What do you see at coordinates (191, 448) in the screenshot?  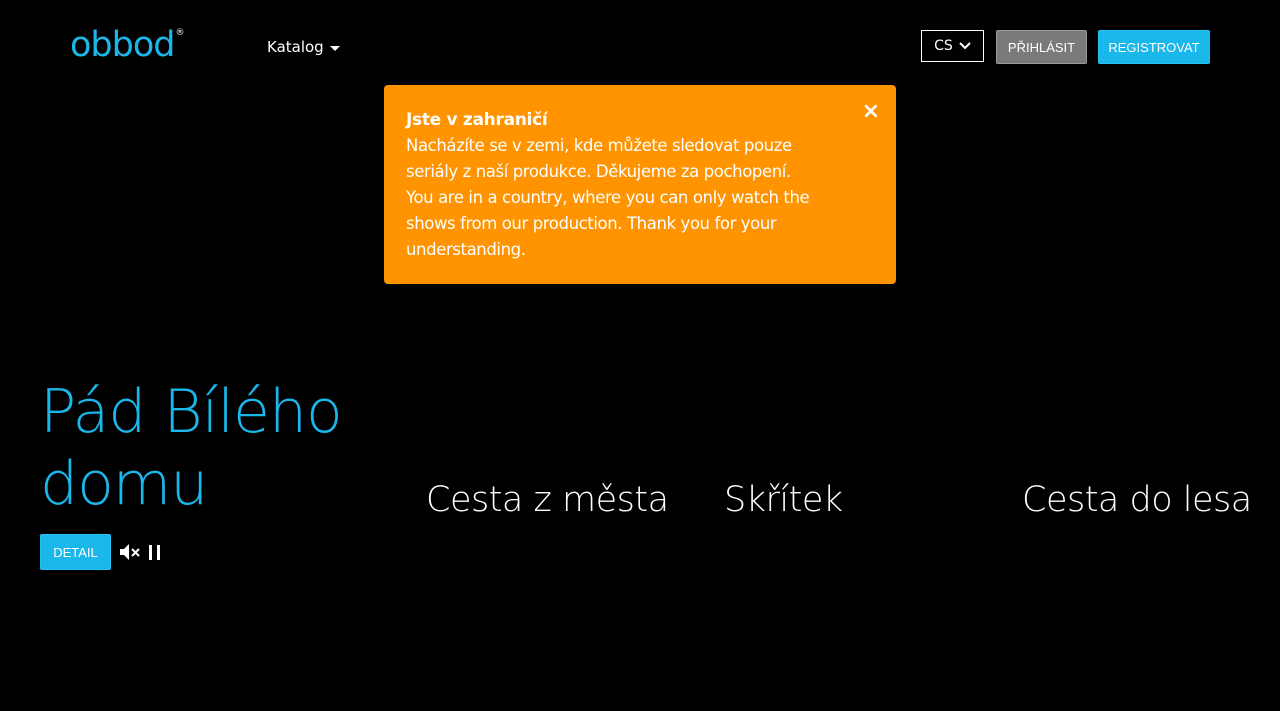 I see `hero-title: Pád Bílého domu` at bounding box center [191, 448].